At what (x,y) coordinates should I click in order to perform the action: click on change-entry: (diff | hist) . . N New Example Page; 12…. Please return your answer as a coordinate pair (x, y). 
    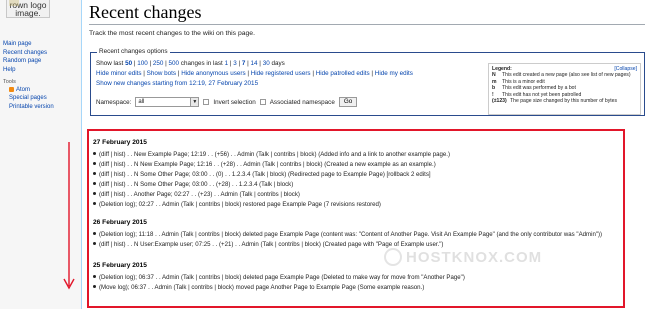
    Looking at the image, I should click on (264, 165).